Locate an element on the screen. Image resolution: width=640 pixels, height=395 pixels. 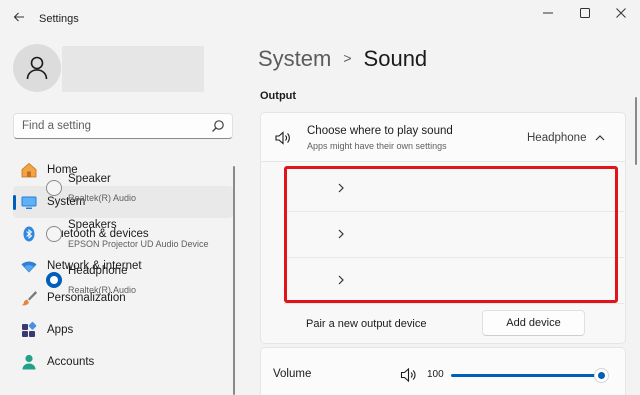
sidebar-item-accounts: Accounts is located at coordinates (123, 362).